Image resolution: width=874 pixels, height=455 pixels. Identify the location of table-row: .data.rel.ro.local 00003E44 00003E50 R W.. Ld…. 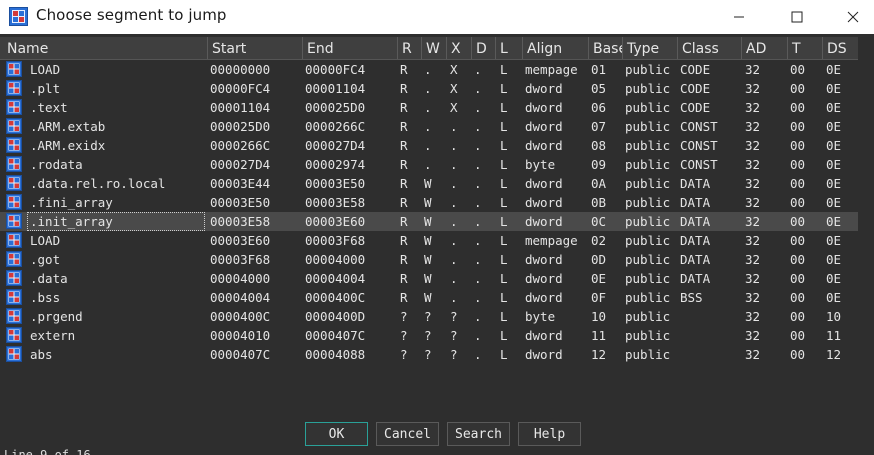
(429, 183).